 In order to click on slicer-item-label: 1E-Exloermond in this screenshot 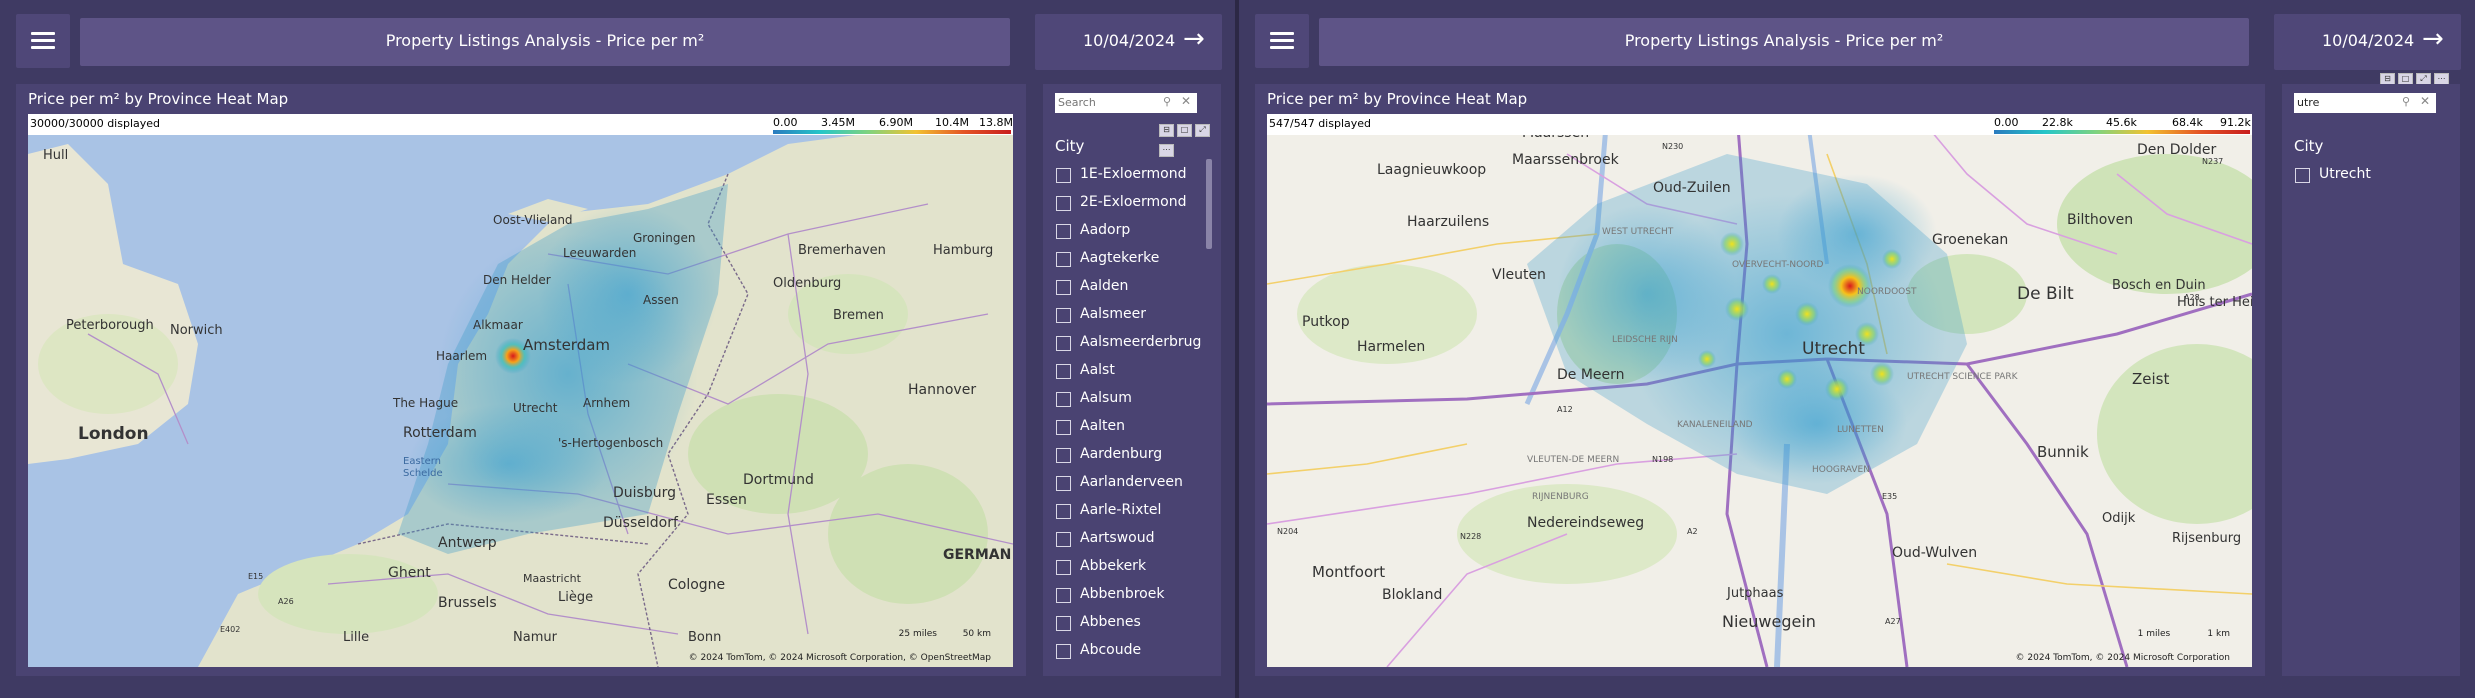, I will do `click(1133, 174)`.